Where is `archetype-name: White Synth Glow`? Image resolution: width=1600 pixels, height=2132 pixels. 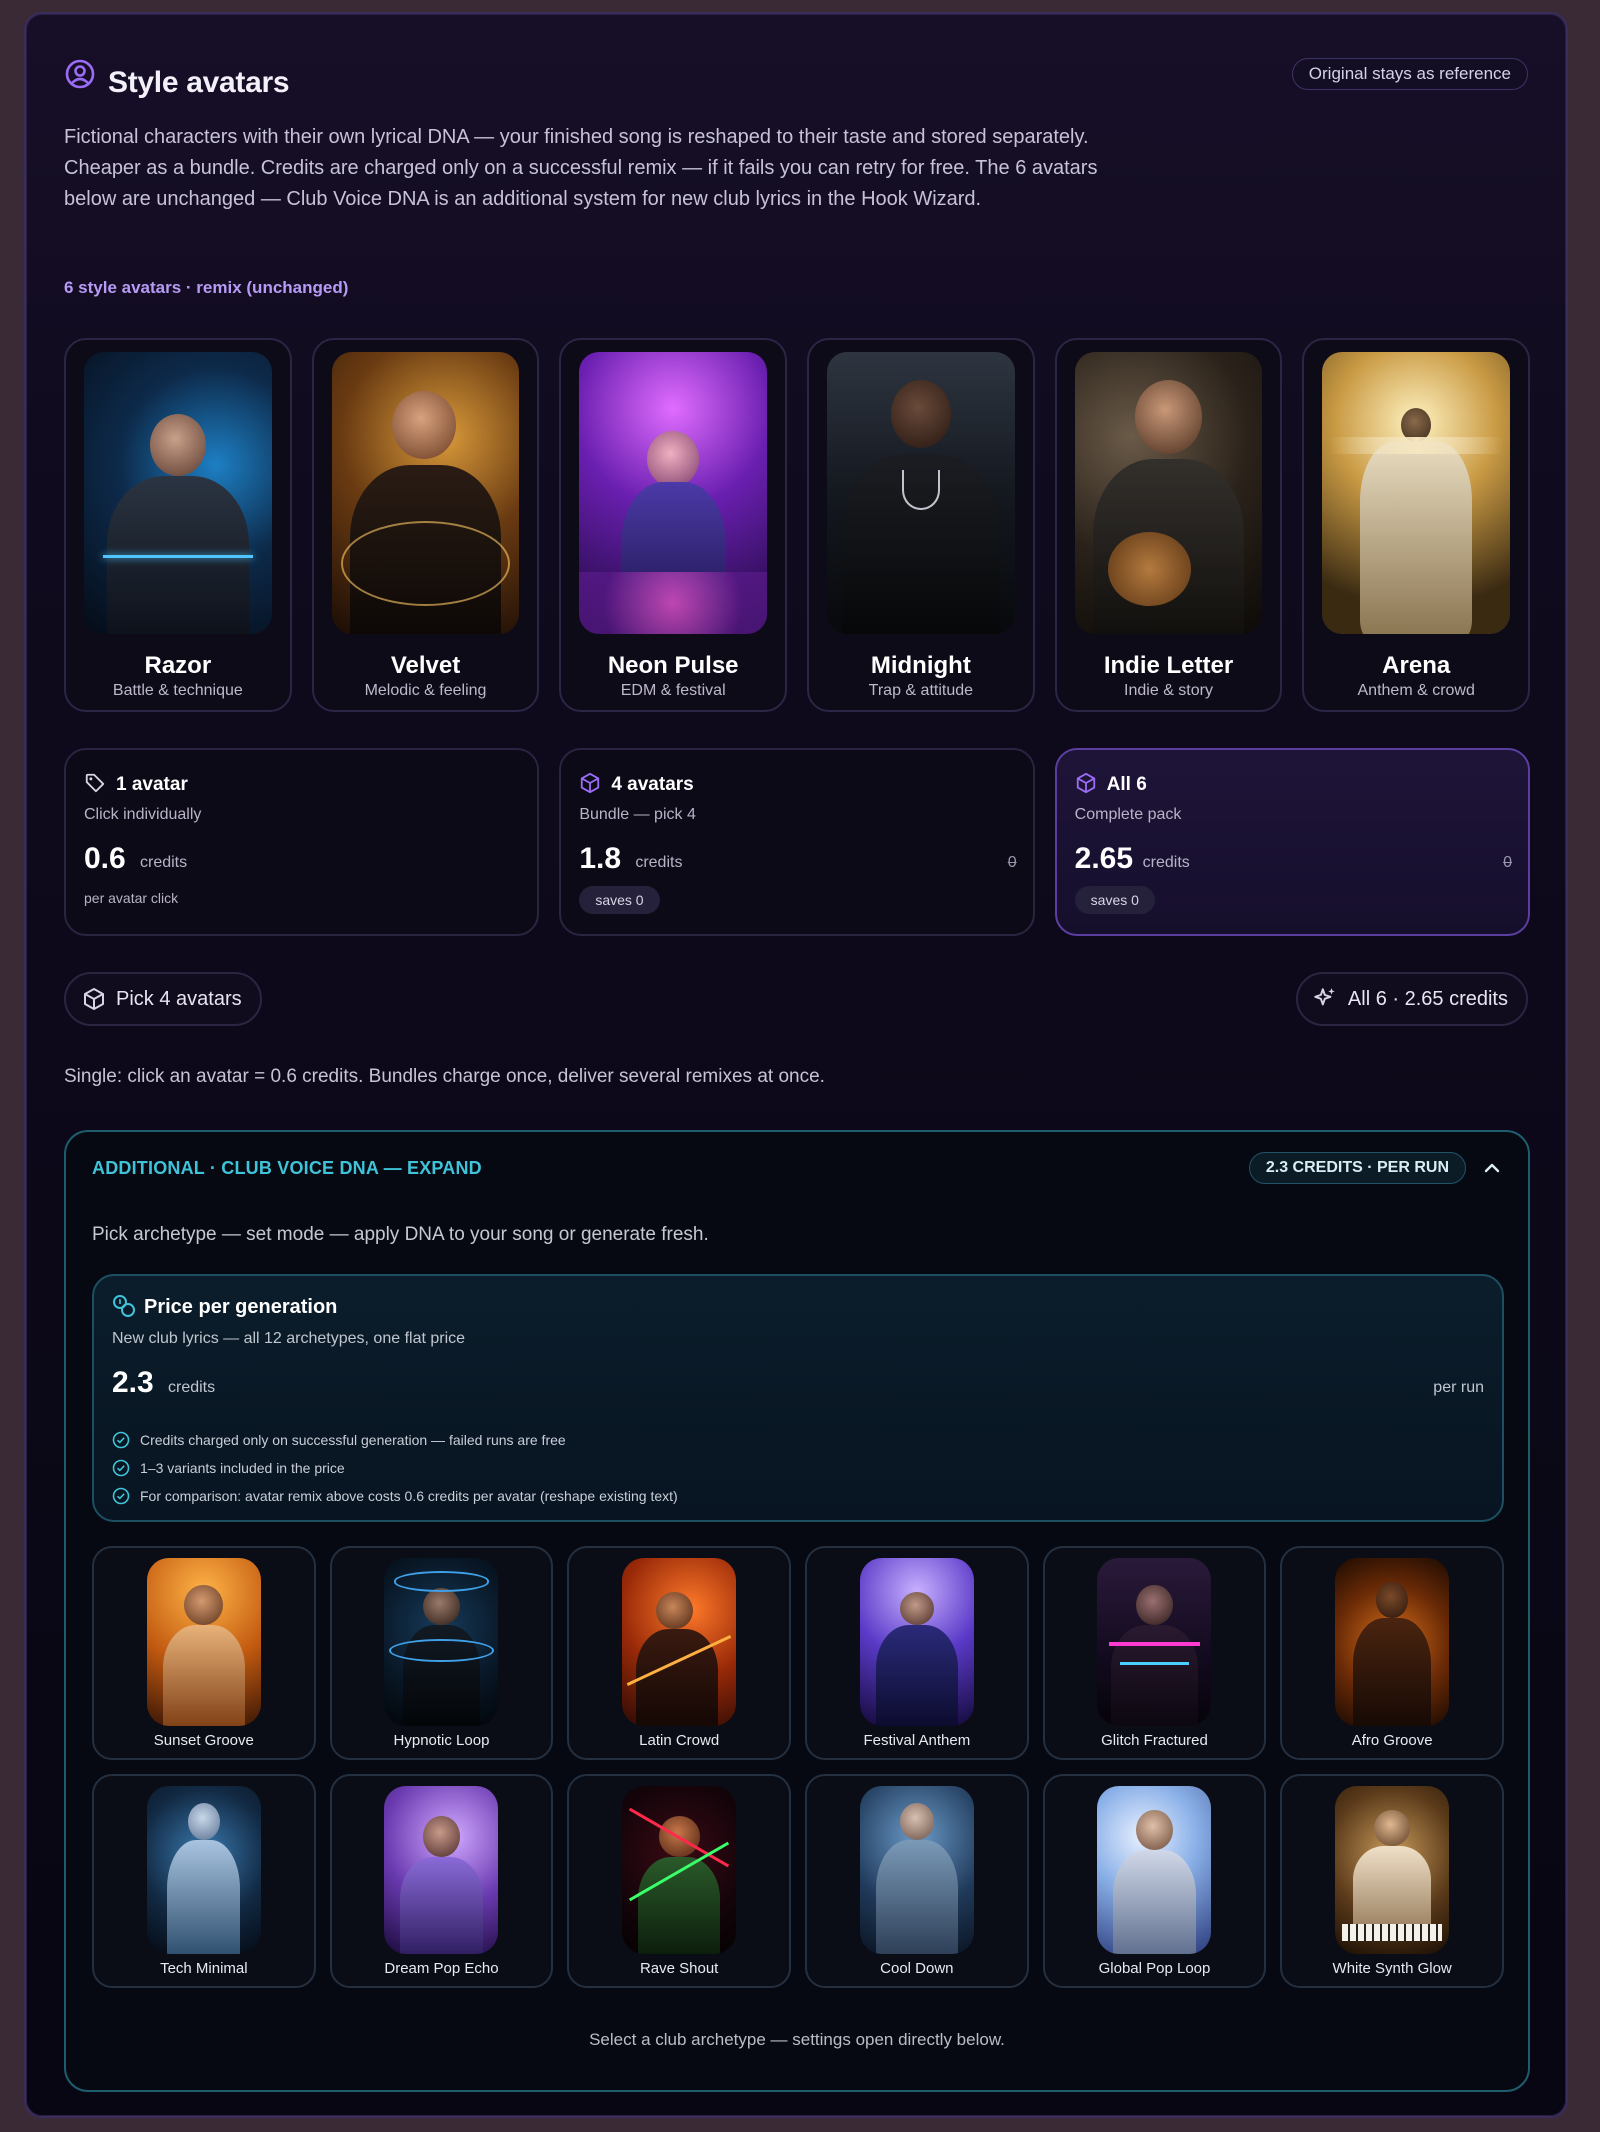 archetype-name: White Synth Glow is located at coordinates (1392, 1968).